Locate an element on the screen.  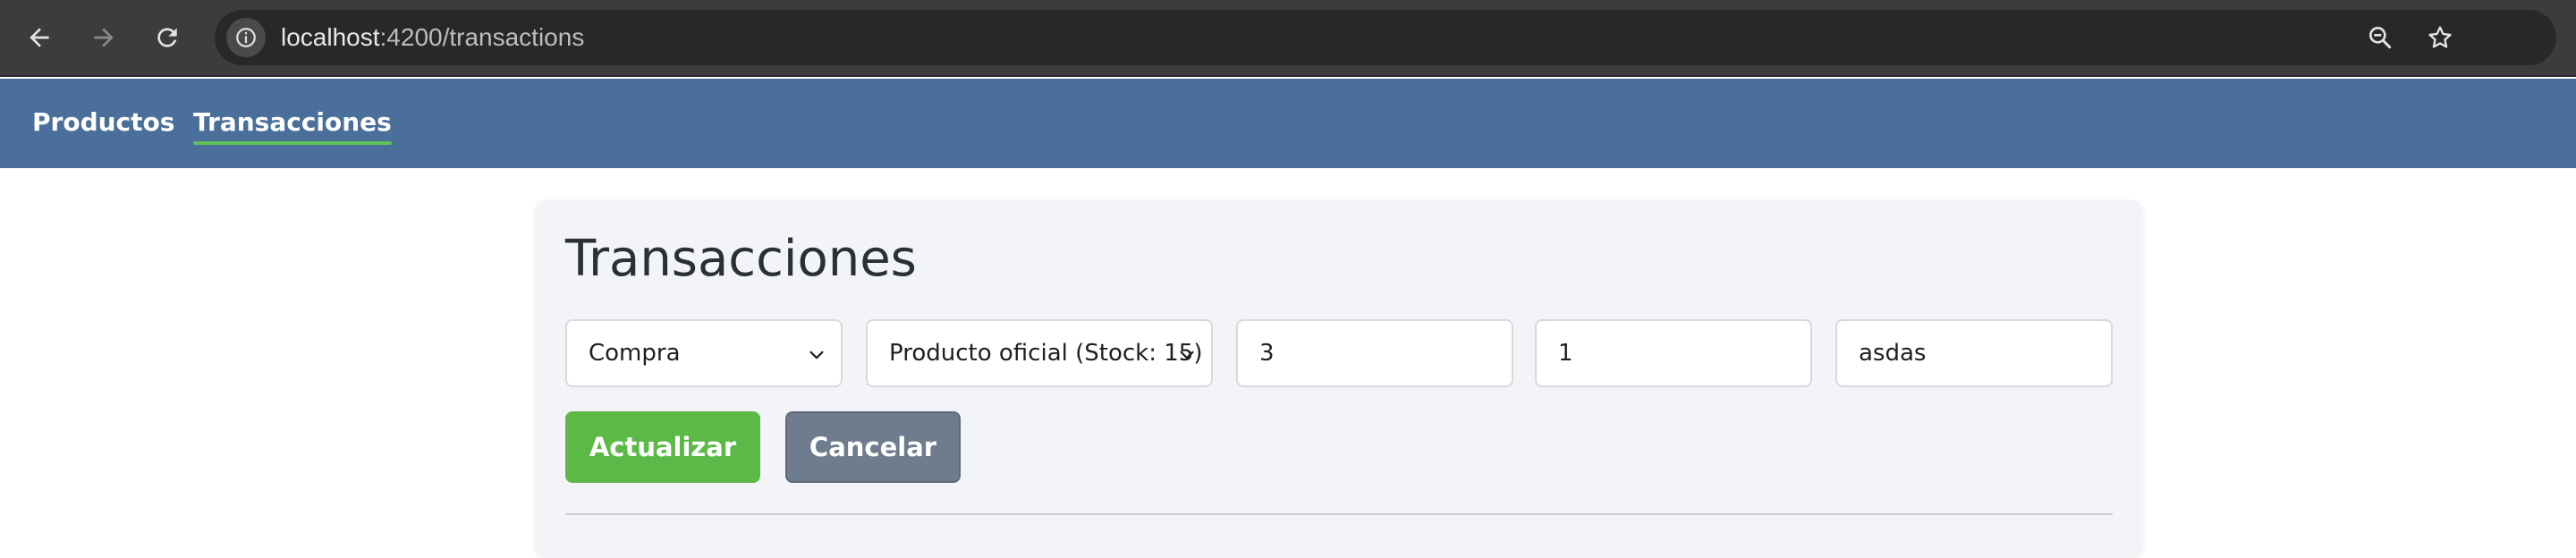
cancel-button: Cancelar is located at coordinates (873, 447).